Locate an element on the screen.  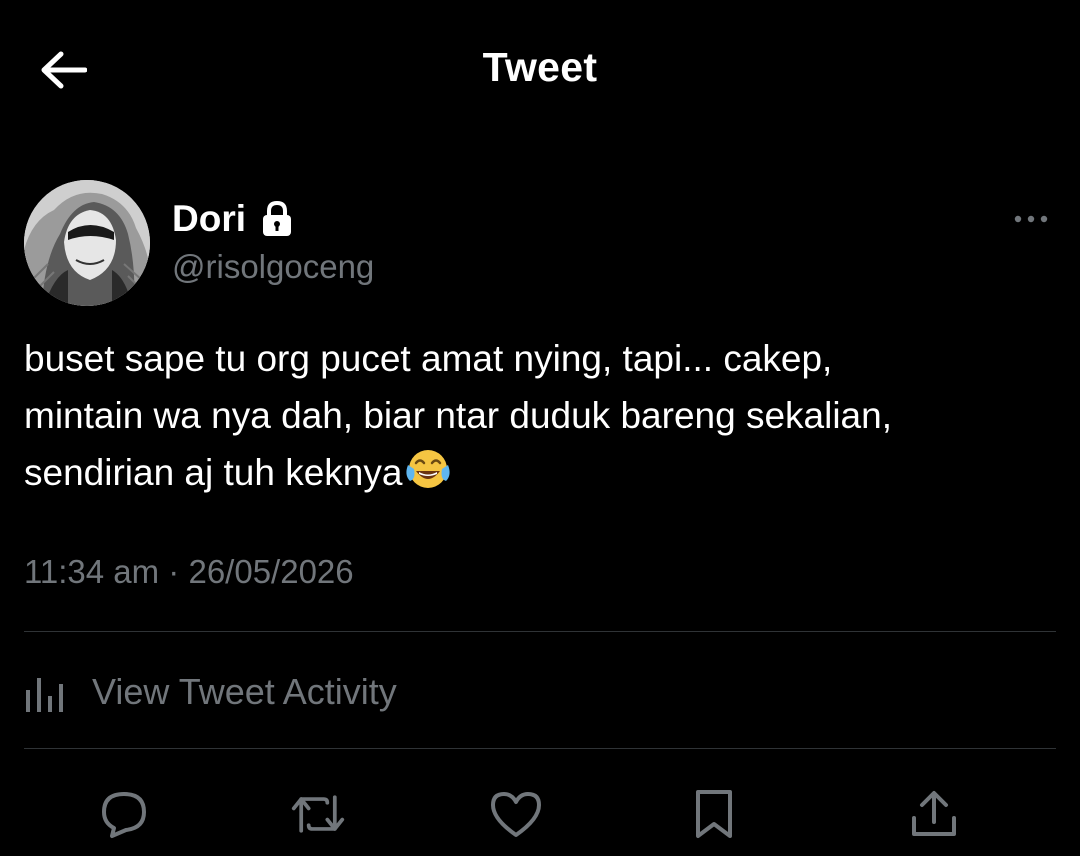
more-horizontal-icon is located at coordinates (1031, 219).